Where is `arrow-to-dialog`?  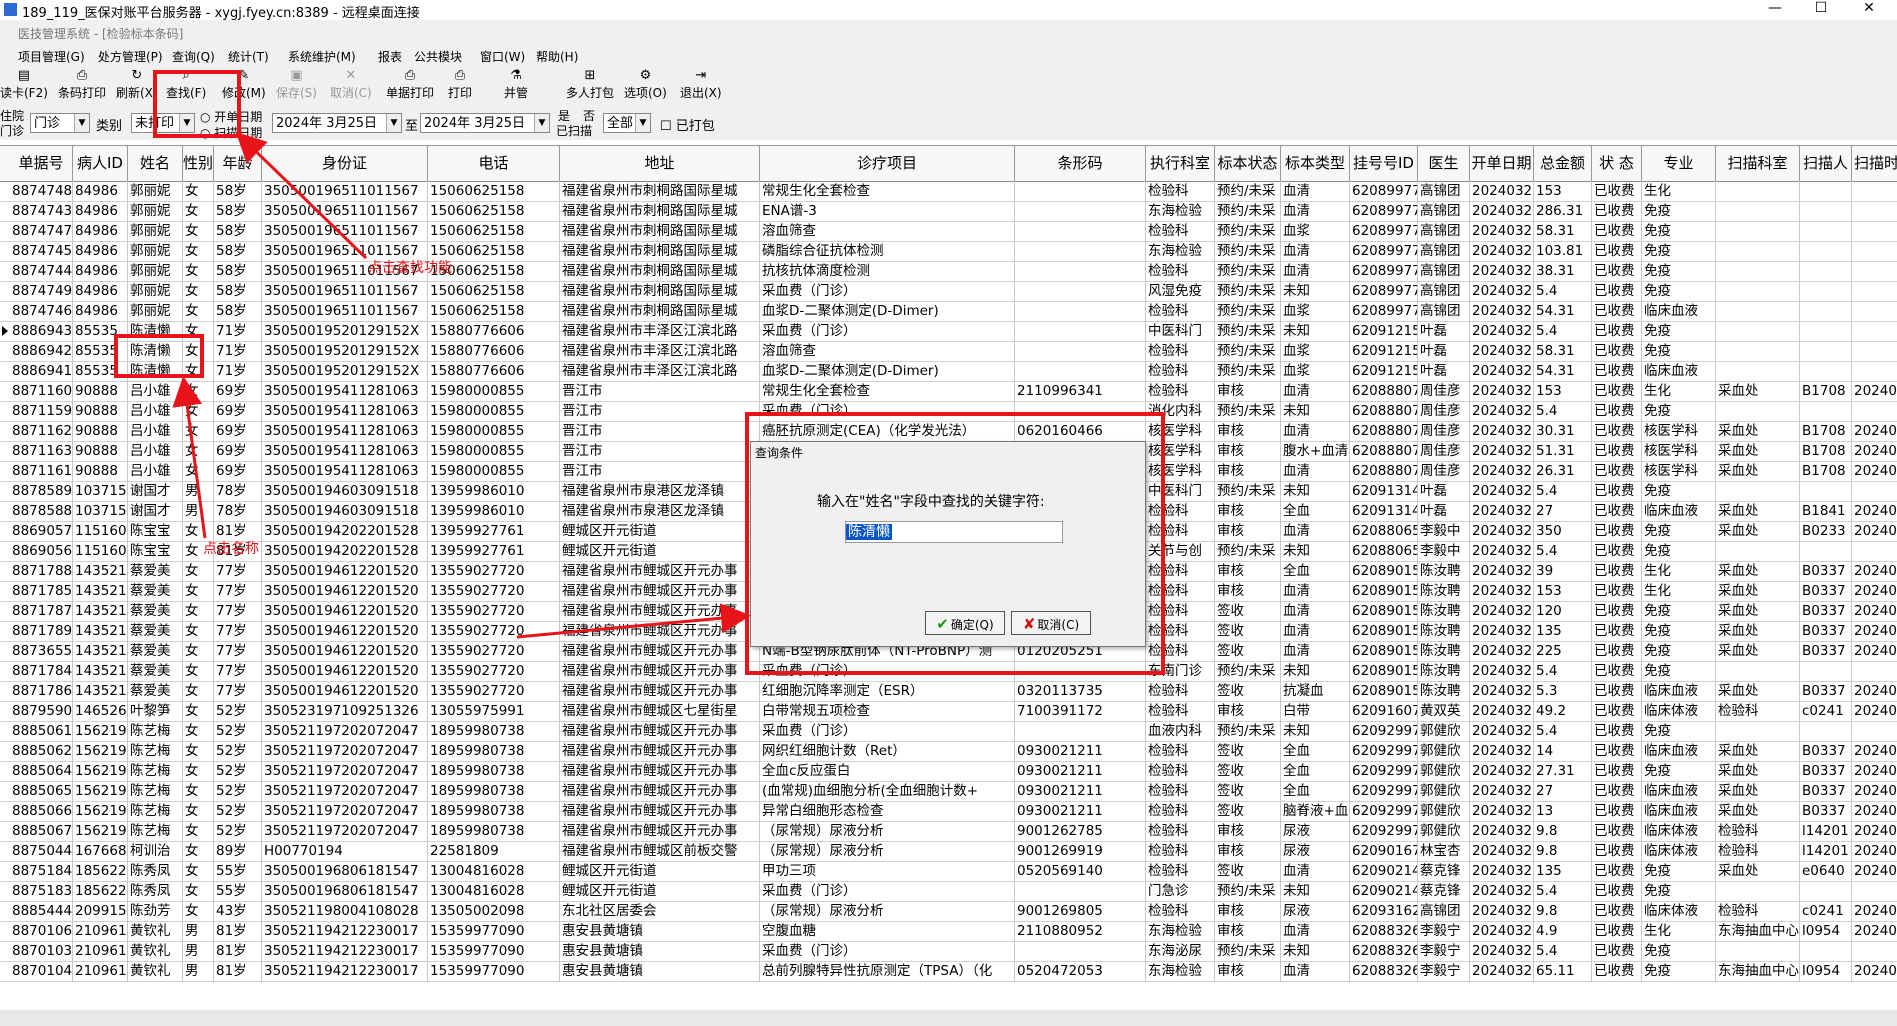 arrow-to-dialog is located at coordinates (633, 621).